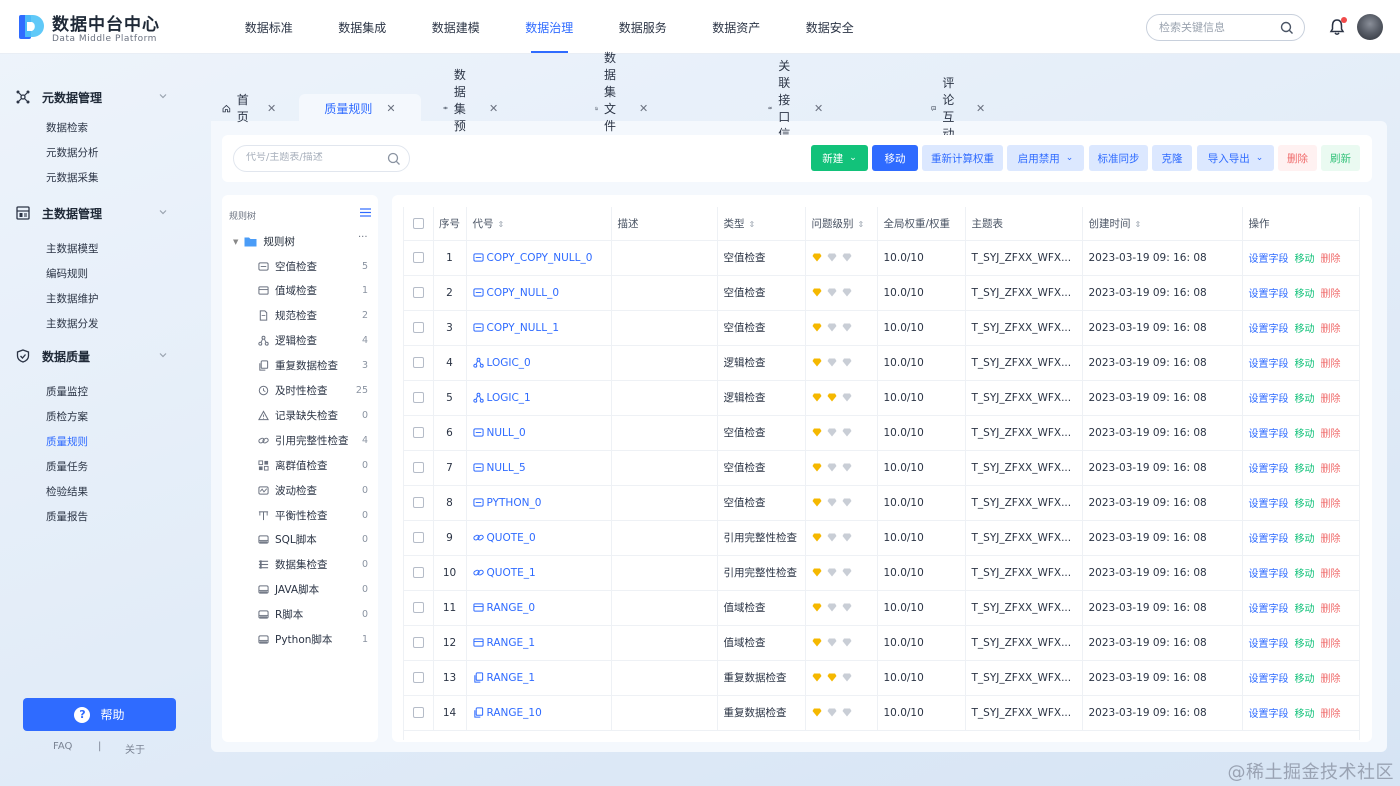  What do you see at coordinates (314, 465) in the screenshot?
I see `tree-item: 离群值检查 0` at bounding box center [314, 465].